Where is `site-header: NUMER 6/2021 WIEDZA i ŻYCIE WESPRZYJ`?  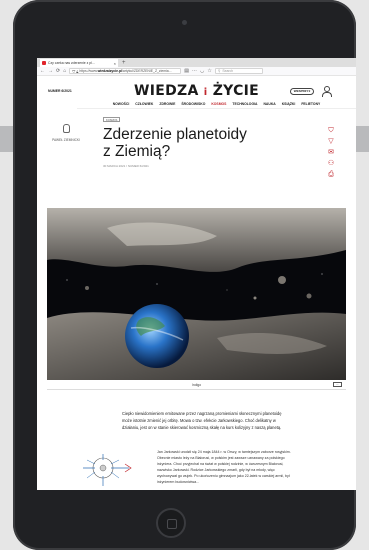 site-header: NUMER 6/2021 WIEDZA i ŻYCIE WESPRZYJ is located at coordinates (196, 88).